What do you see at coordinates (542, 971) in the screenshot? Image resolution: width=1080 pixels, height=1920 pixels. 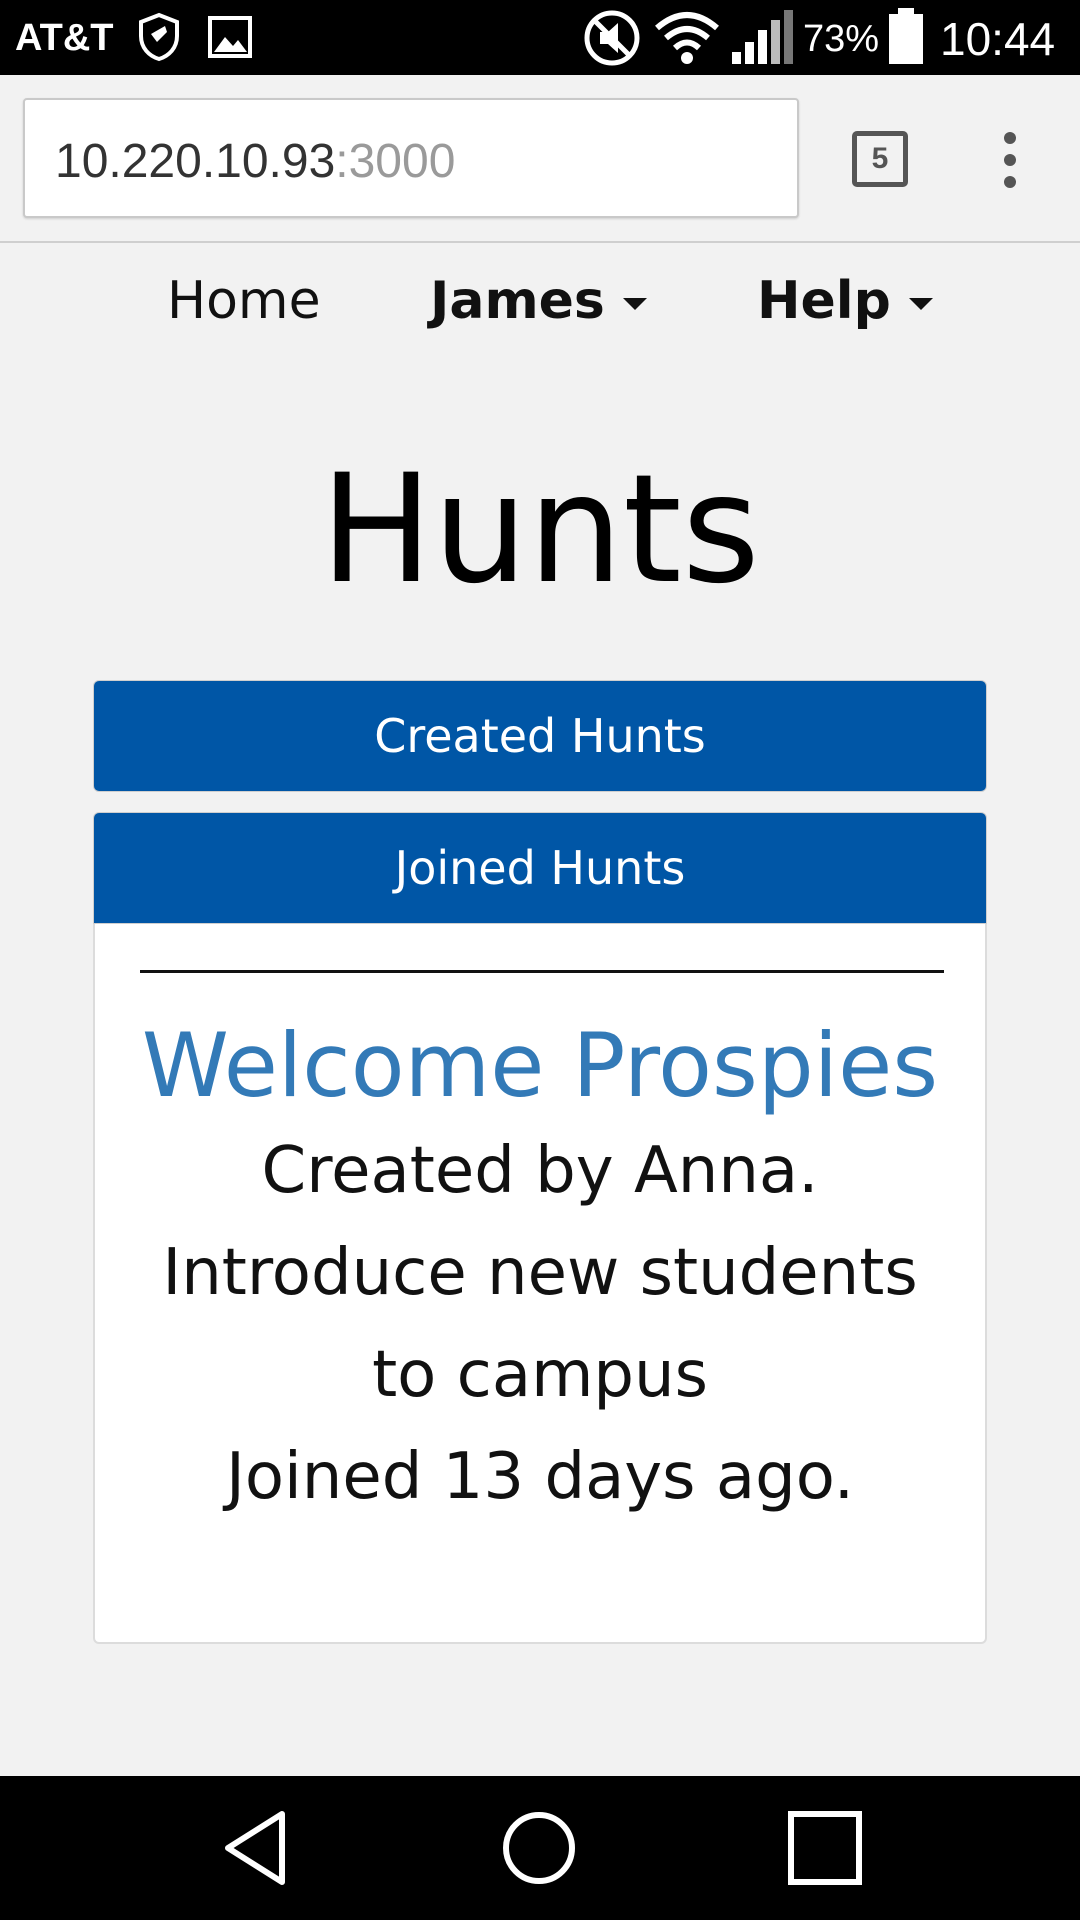 I see `divider` at bounding box center [542, 971].